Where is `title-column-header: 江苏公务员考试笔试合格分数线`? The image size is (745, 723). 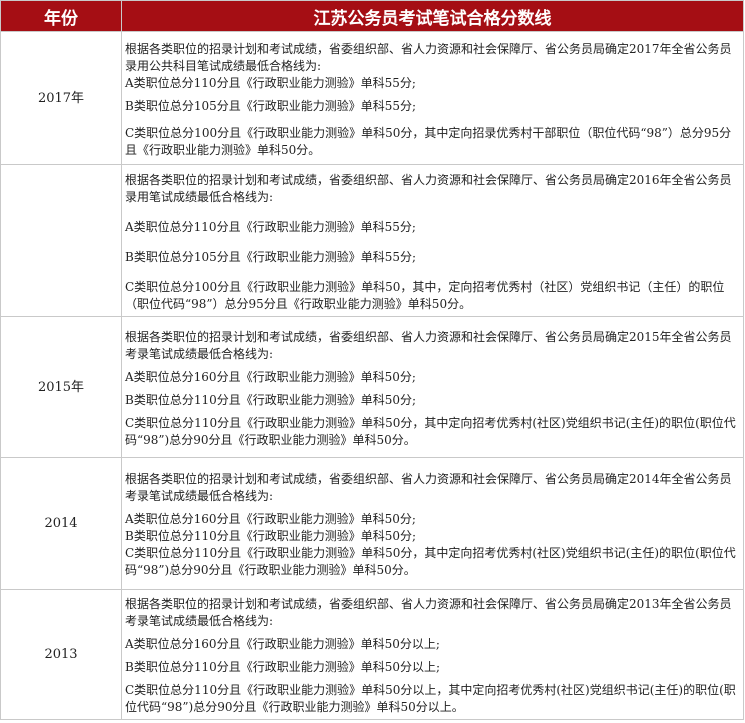
title-column-header: 江苏公务员考试笔试合格分数线 is located at coordinates (432, 16).